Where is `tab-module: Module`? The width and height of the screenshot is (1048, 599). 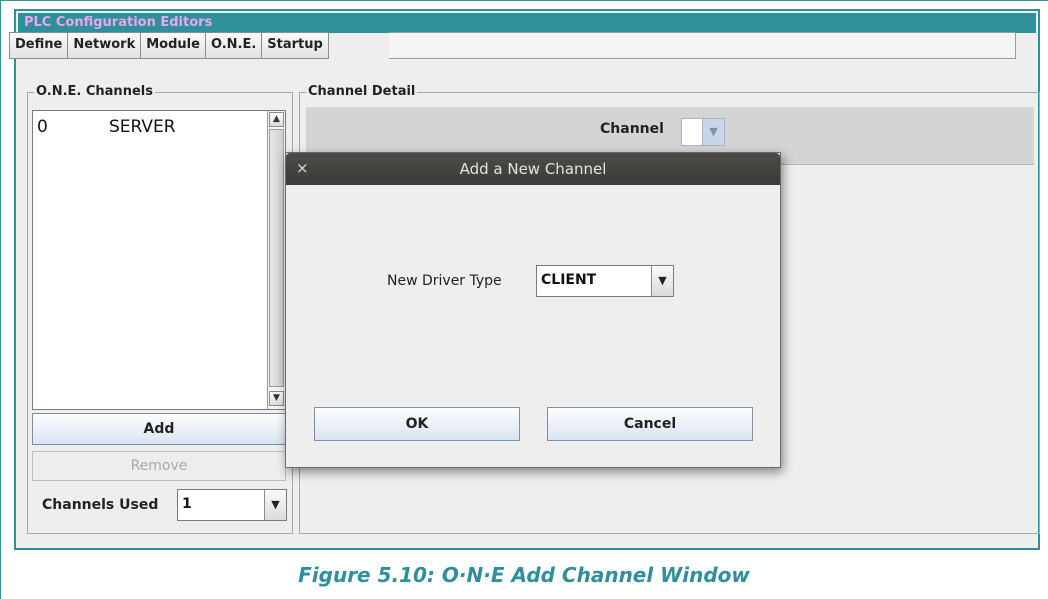
tab-module: Module is located at coordinates (172, 45).